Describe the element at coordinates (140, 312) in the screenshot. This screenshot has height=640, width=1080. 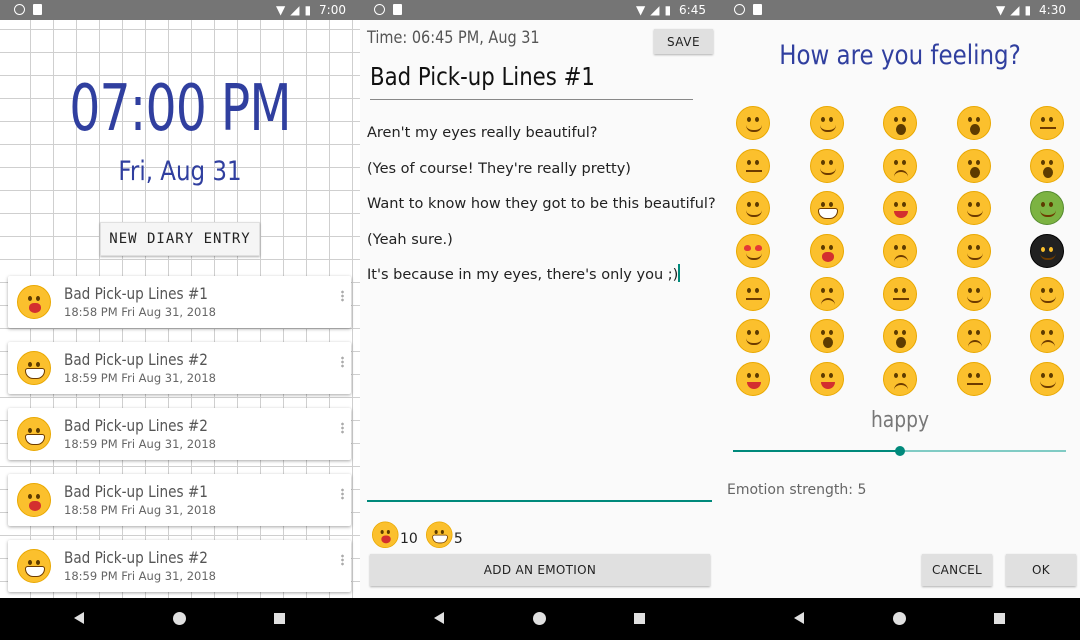
I see `entry-timestamp: 18:58 PM Fri Aug 31, 2018` at that location.